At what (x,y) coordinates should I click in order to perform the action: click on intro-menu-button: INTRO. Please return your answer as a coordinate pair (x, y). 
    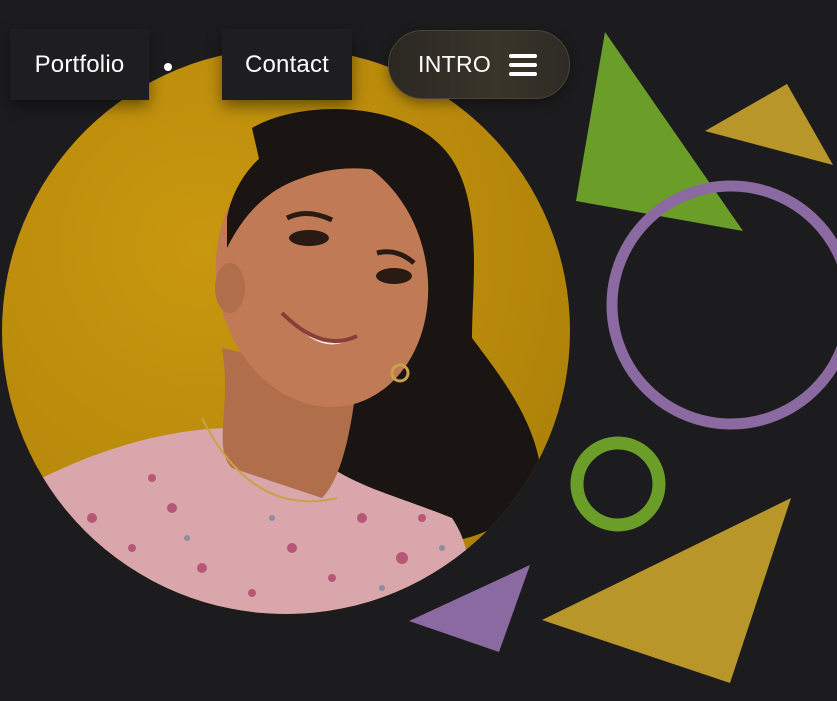
    Looking at the image, I should click on (479, 64).